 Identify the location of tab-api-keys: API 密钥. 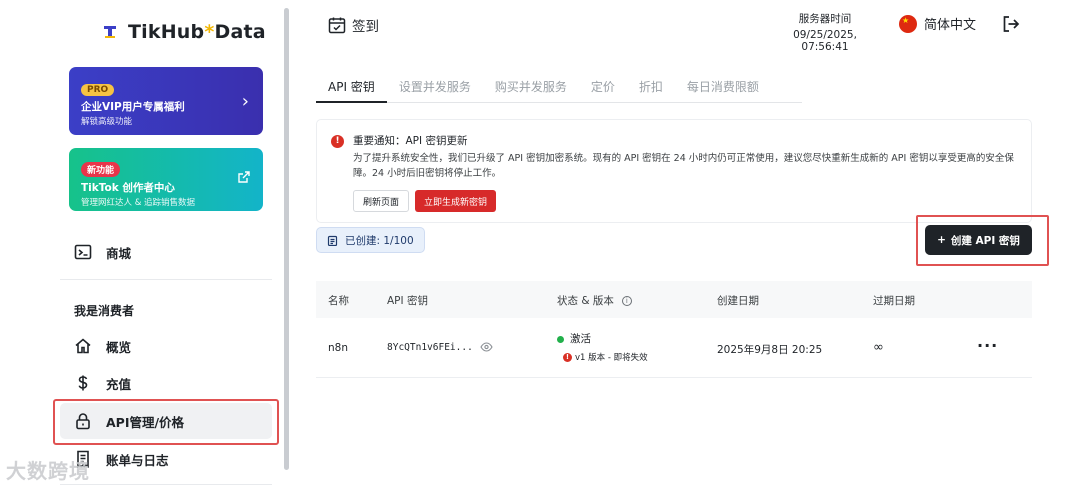
(351, 87).